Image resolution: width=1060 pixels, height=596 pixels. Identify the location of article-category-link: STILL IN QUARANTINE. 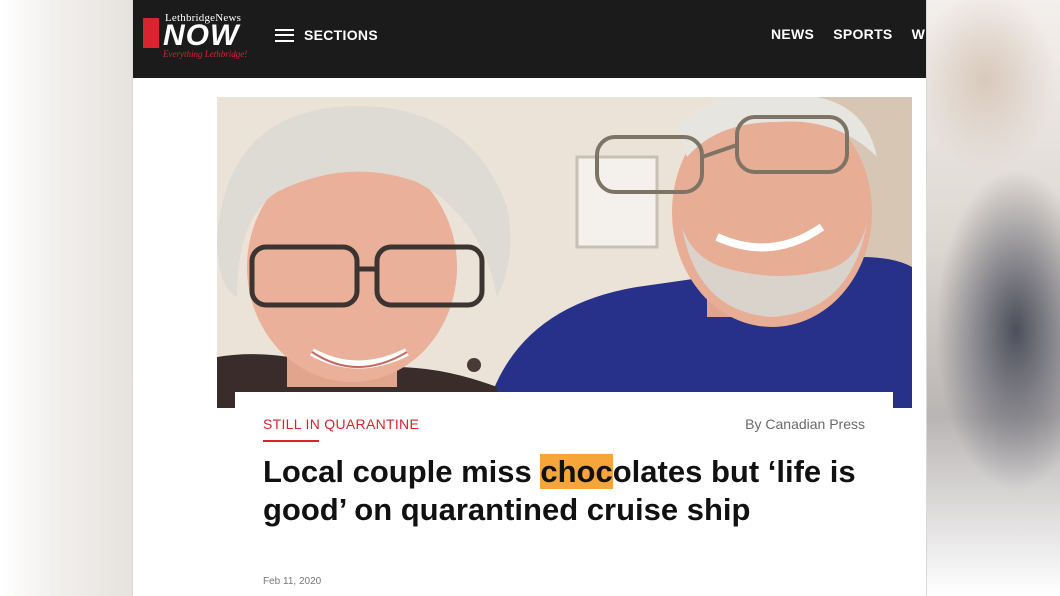
(341, 424).